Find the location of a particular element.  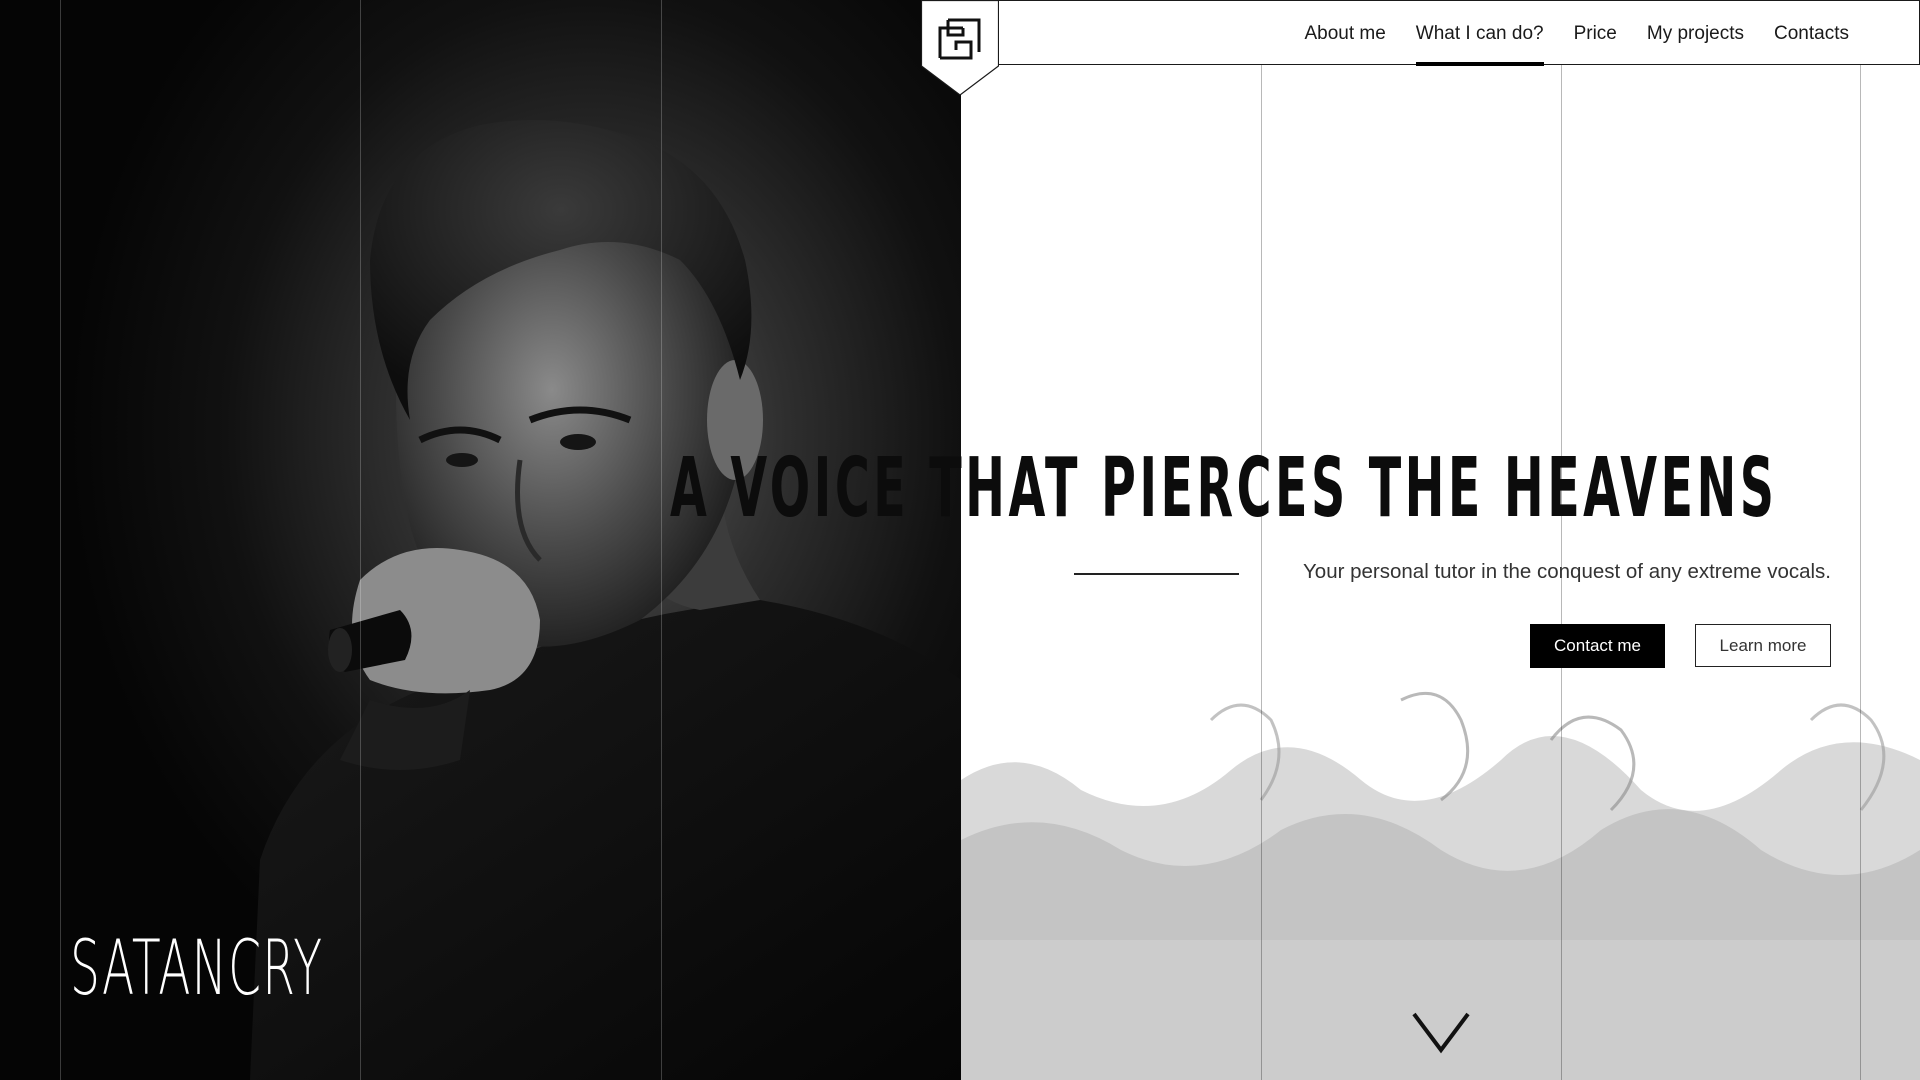

learn-more-button: Learn more is located at coordinates (1763, 645).